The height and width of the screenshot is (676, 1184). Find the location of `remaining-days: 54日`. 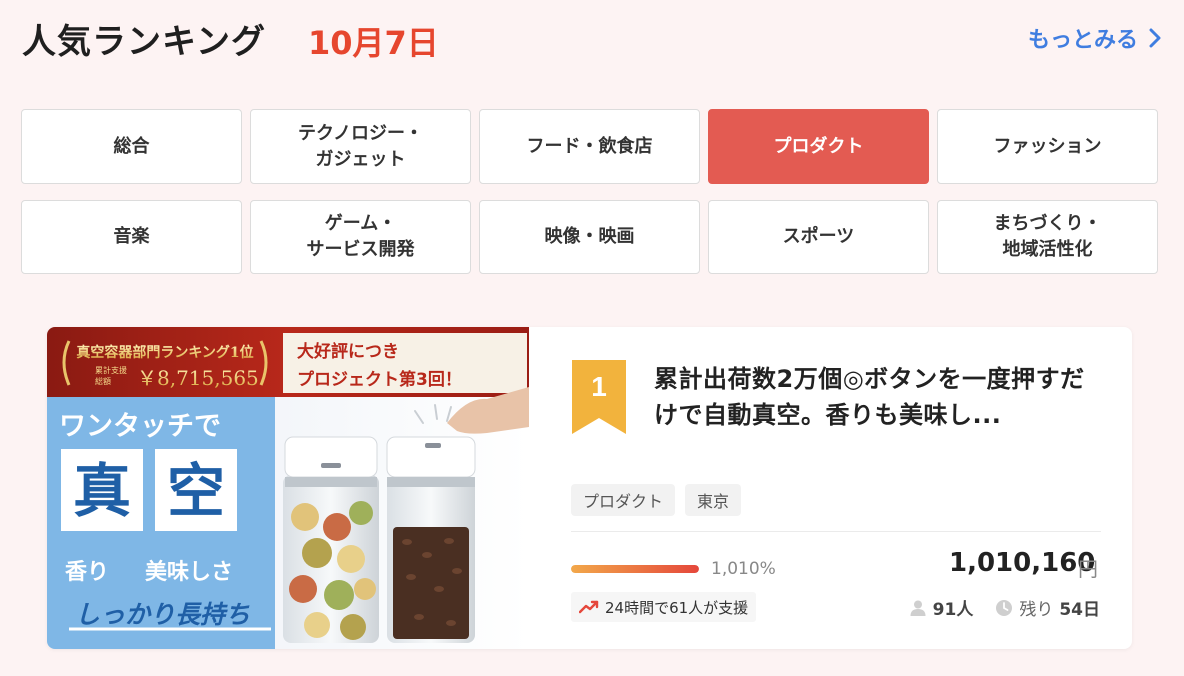

remaining-days: 54日 is located at coordinates (1079, 610).